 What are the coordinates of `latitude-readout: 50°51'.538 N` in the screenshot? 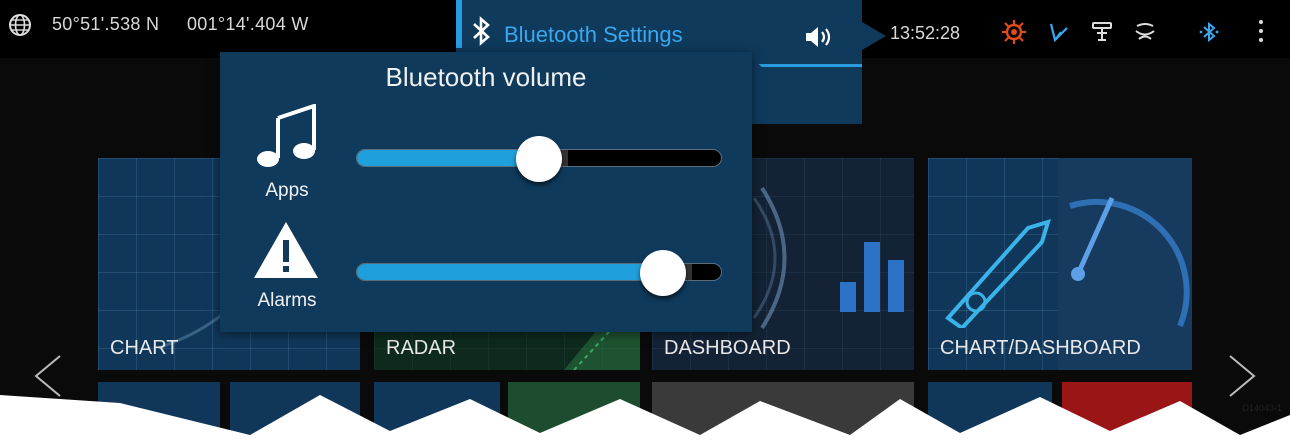 It's located at (106, 24).